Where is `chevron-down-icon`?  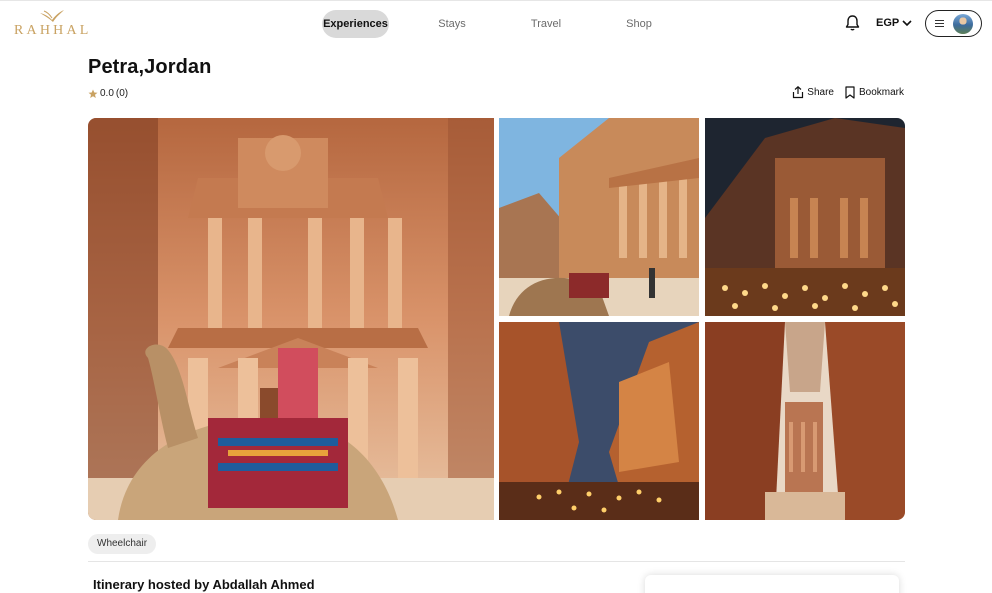 chevron-down-icon is located at coordinates (907, 23).